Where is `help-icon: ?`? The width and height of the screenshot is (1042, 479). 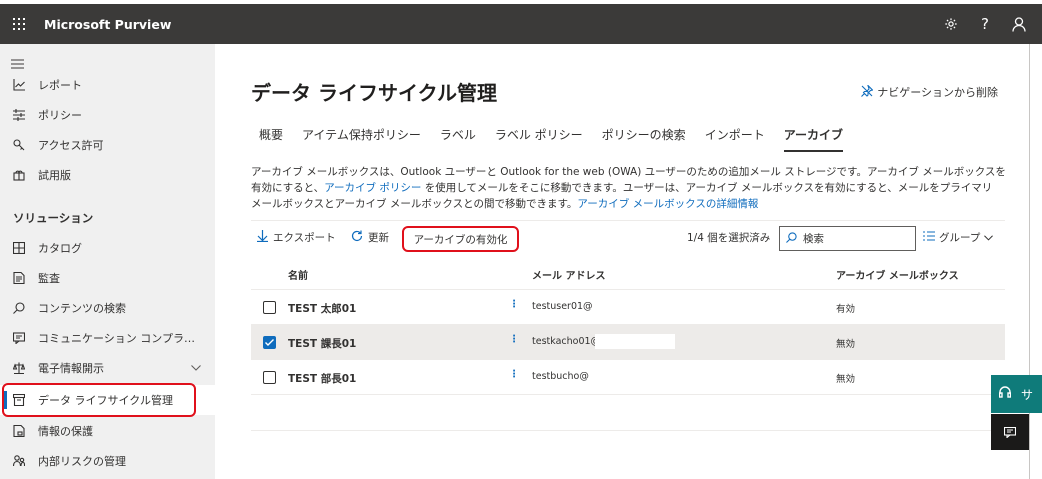
help-icon: ? is located at coordinates (985, 24).